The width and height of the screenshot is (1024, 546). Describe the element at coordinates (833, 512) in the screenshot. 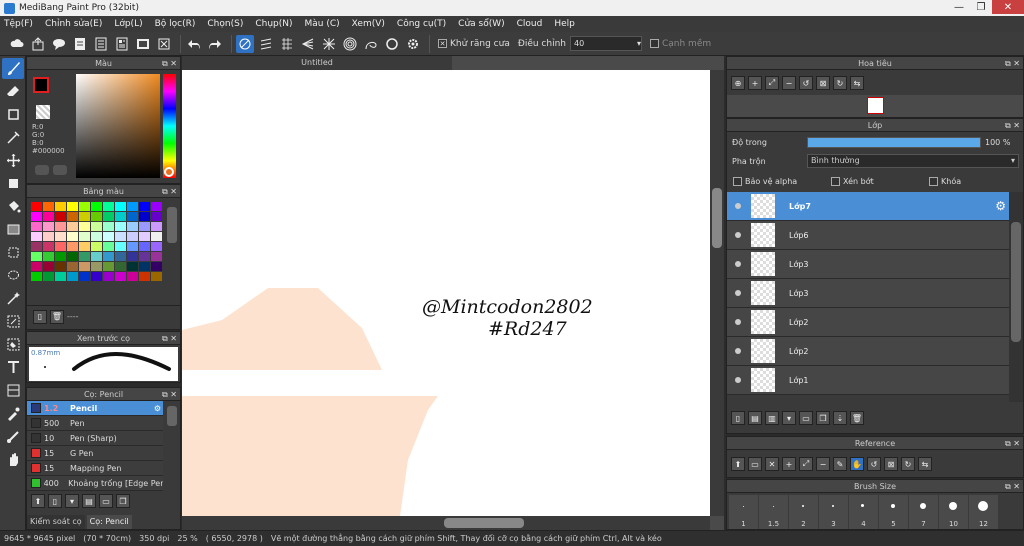

I see `brush-size-option: 3` at that location.